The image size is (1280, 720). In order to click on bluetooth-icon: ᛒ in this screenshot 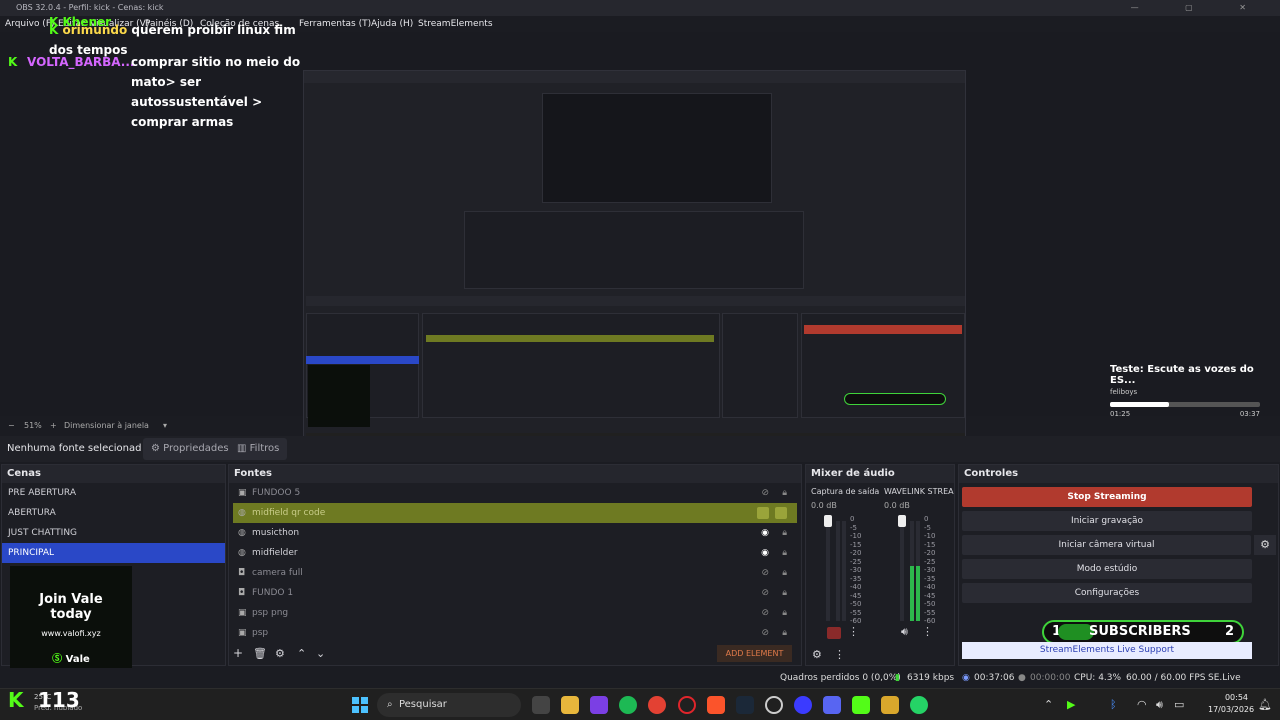, I will do `click(1113, 704)`.